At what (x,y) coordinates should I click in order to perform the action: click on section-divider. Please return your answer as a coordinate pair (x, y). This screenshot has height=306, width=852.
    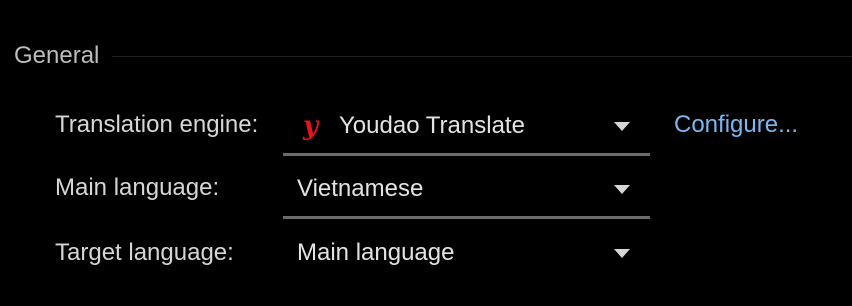
    Looking at the image, I should click on (482, 56).